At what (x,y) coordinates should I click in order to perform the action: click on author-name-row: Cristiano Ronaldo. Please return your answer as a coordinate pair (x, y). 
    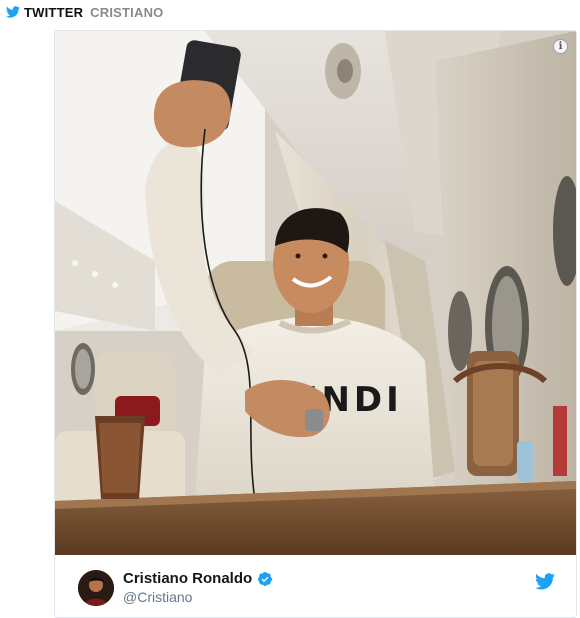
    Looking at the image, I should click on (198, 578).